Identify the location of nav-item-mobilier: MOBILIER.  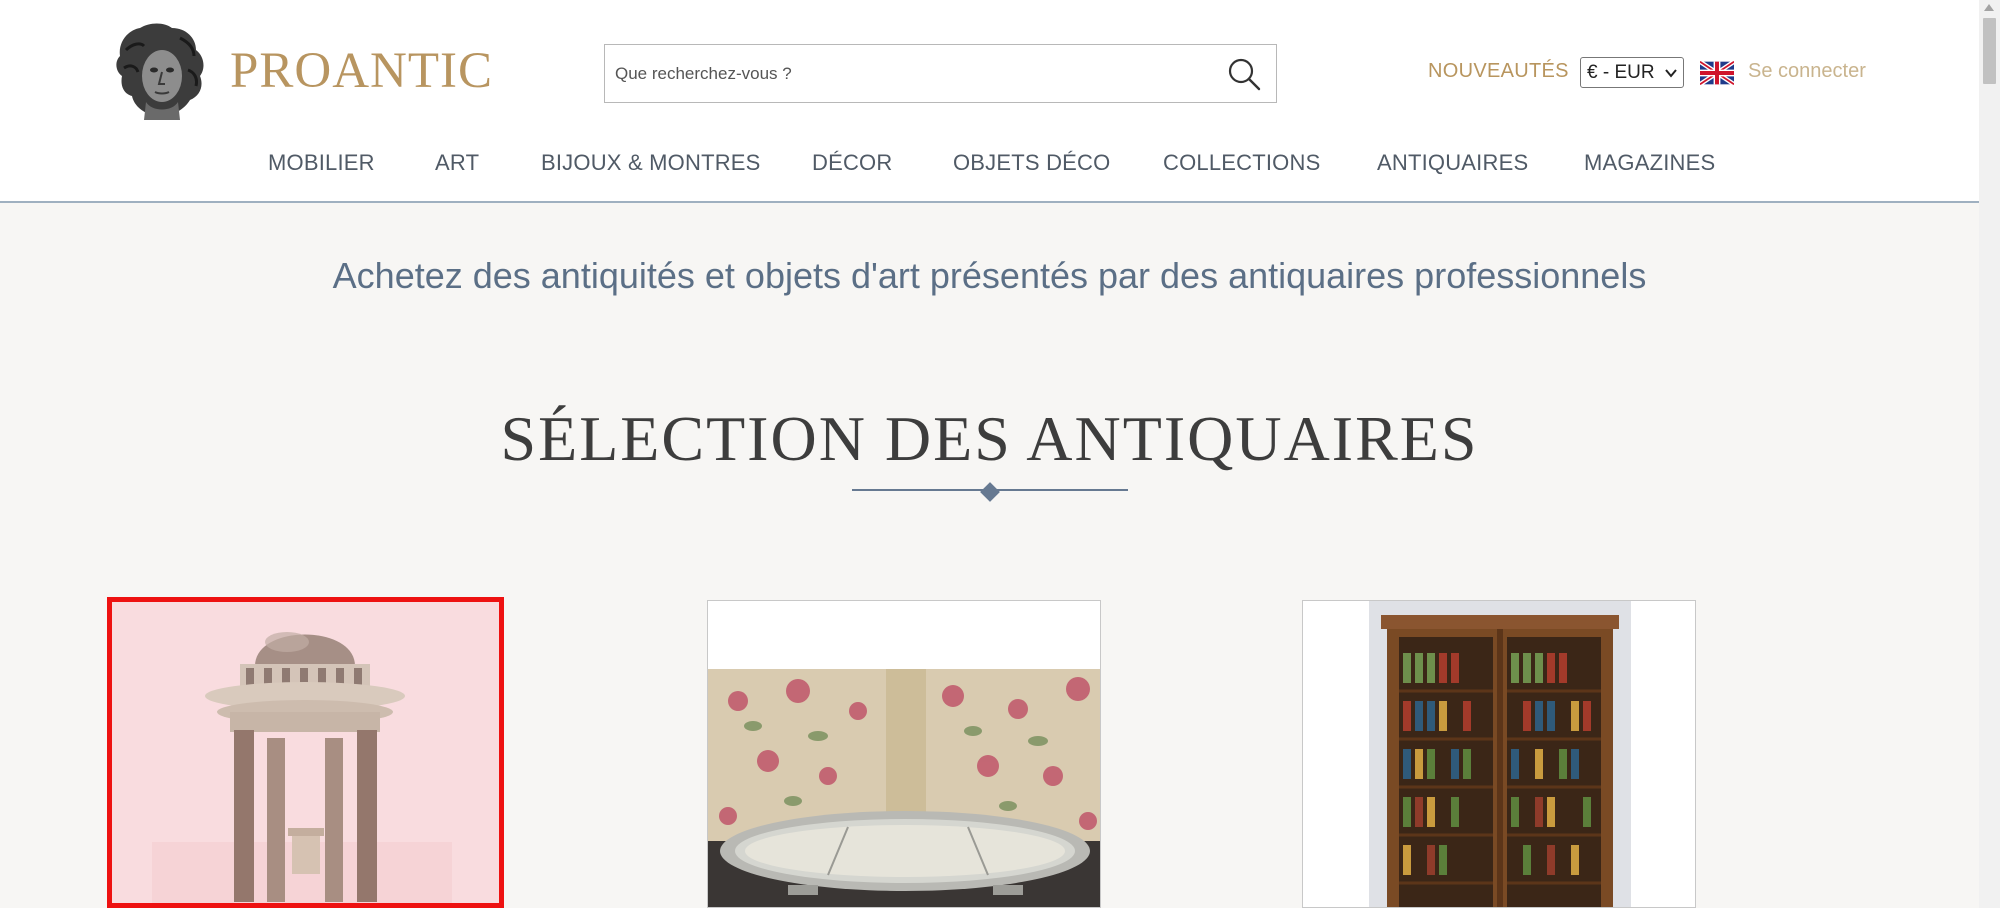
(321, 163).